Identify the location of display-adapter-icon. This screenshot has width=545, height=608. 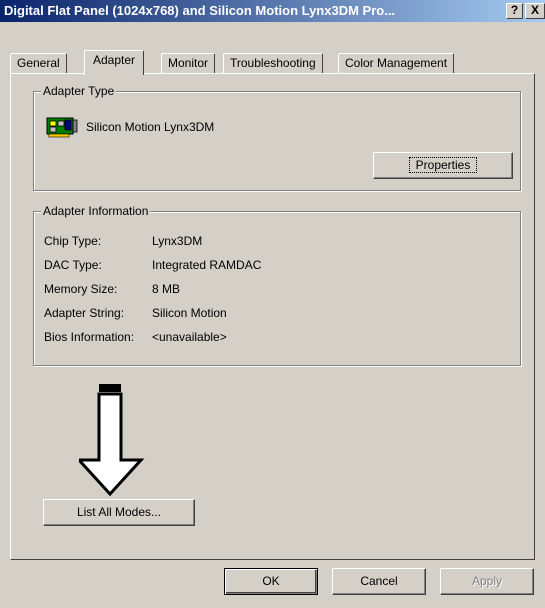
(62, 127).